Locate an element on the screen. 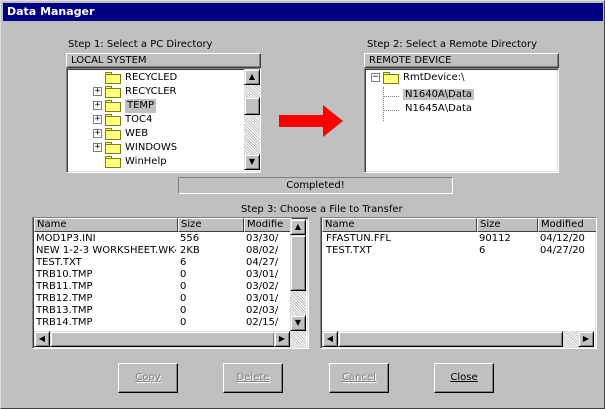 The width and height of the screenshot is (605, 409). copy-button: Copy is located at coordinates (148, 378).